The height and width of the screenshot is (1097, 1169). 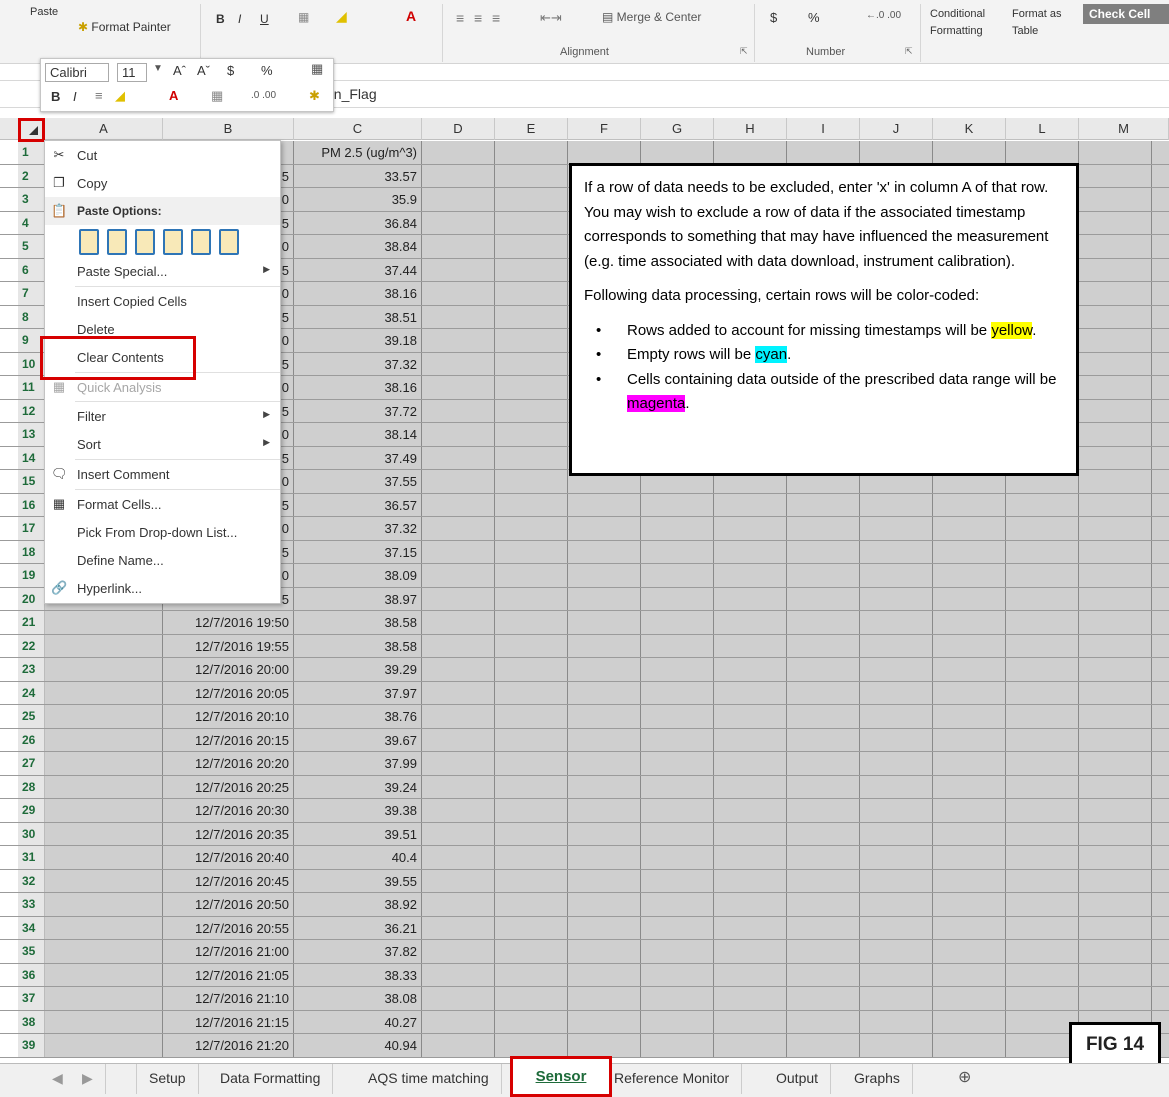 I want to click on cell-pm25: 39.18, so click(x=358, y=340).